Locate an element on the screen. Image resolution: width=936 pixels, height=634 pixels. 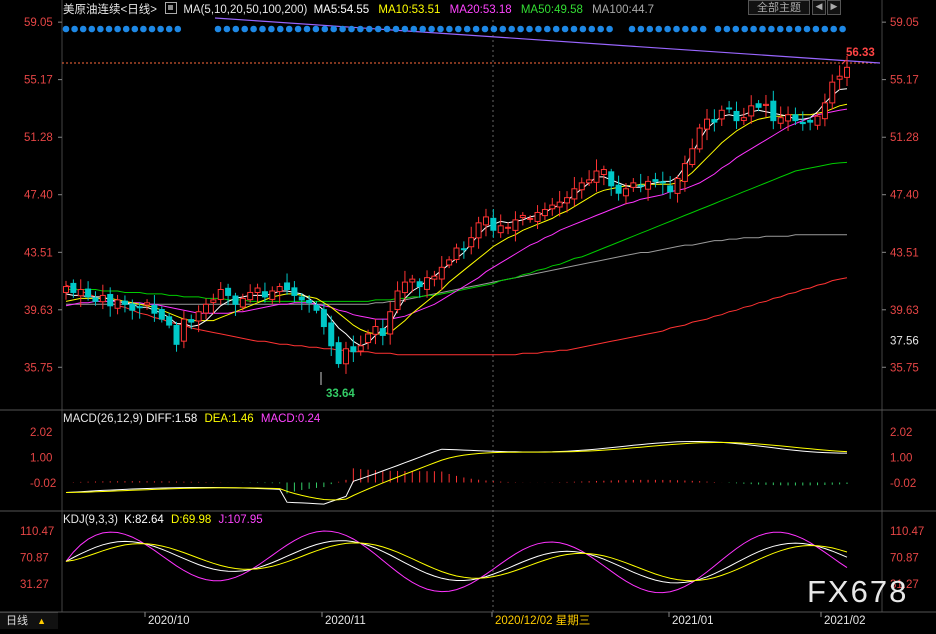
trend-line is located at coordinates (547, 40).